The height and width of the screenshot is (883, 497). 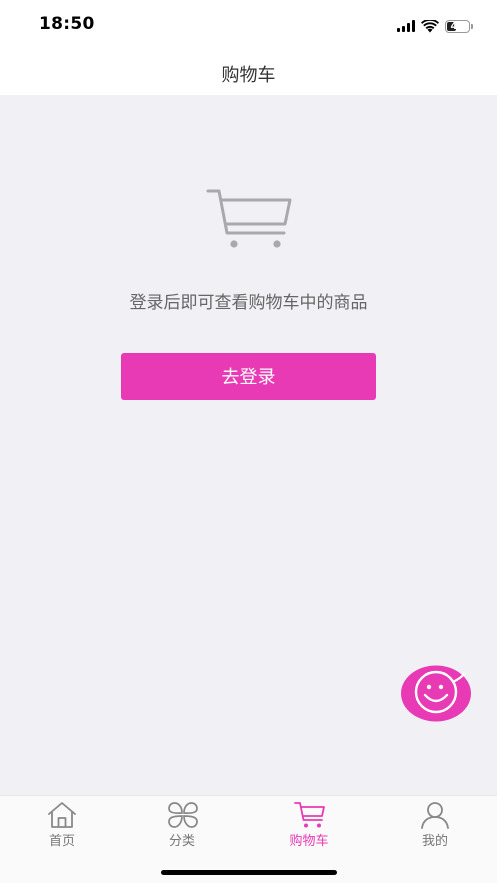 What do you see at coordinates (406, 26) in the screenshot?
I see `signal-icon` at bounding box center [406, 26].